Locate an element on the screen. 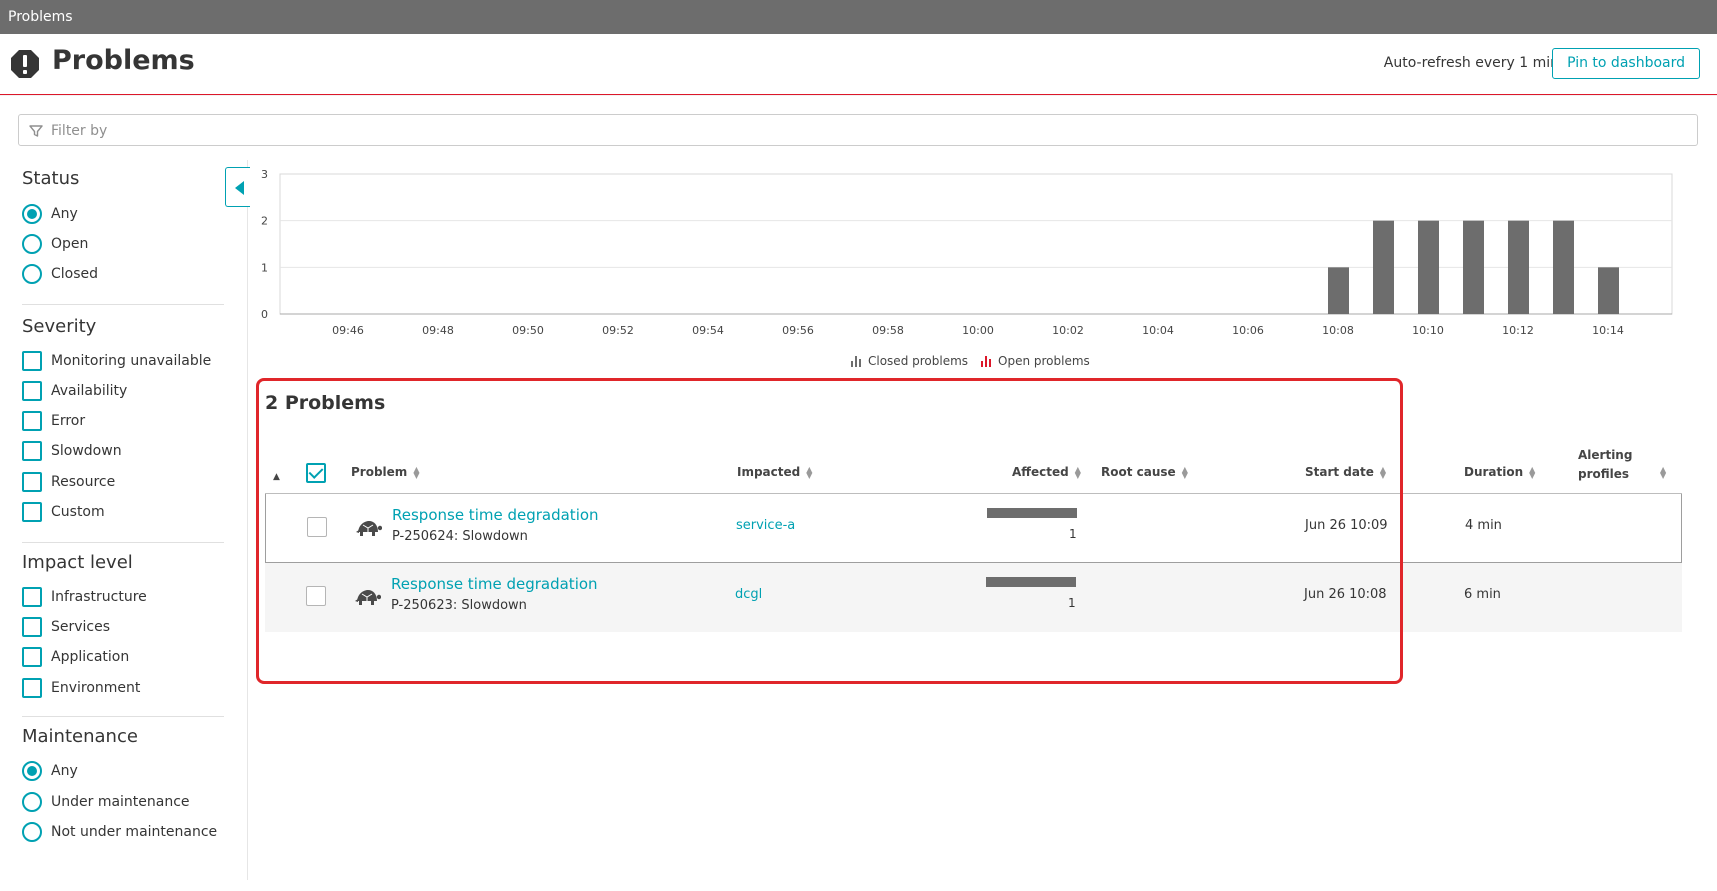  impact-option-infrastructure: Infrastructure is located at coordinates (84, 597).